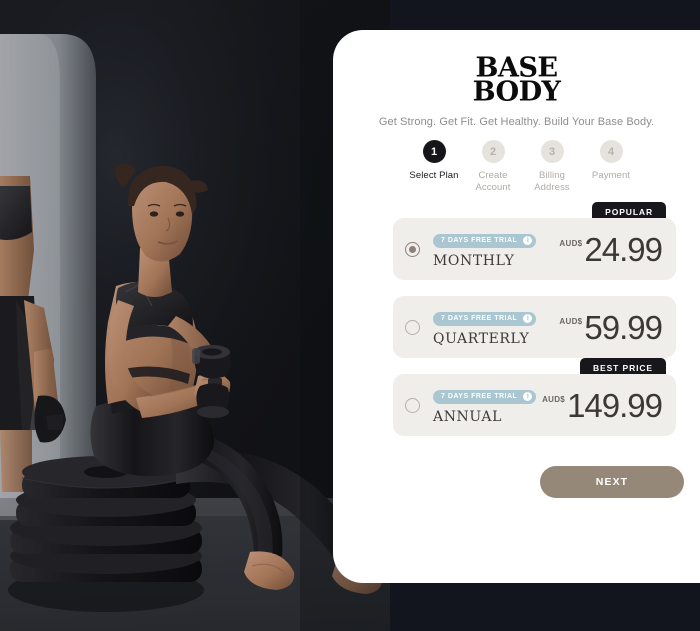  I want to click on step-label: Create Account, so click(493, 181).